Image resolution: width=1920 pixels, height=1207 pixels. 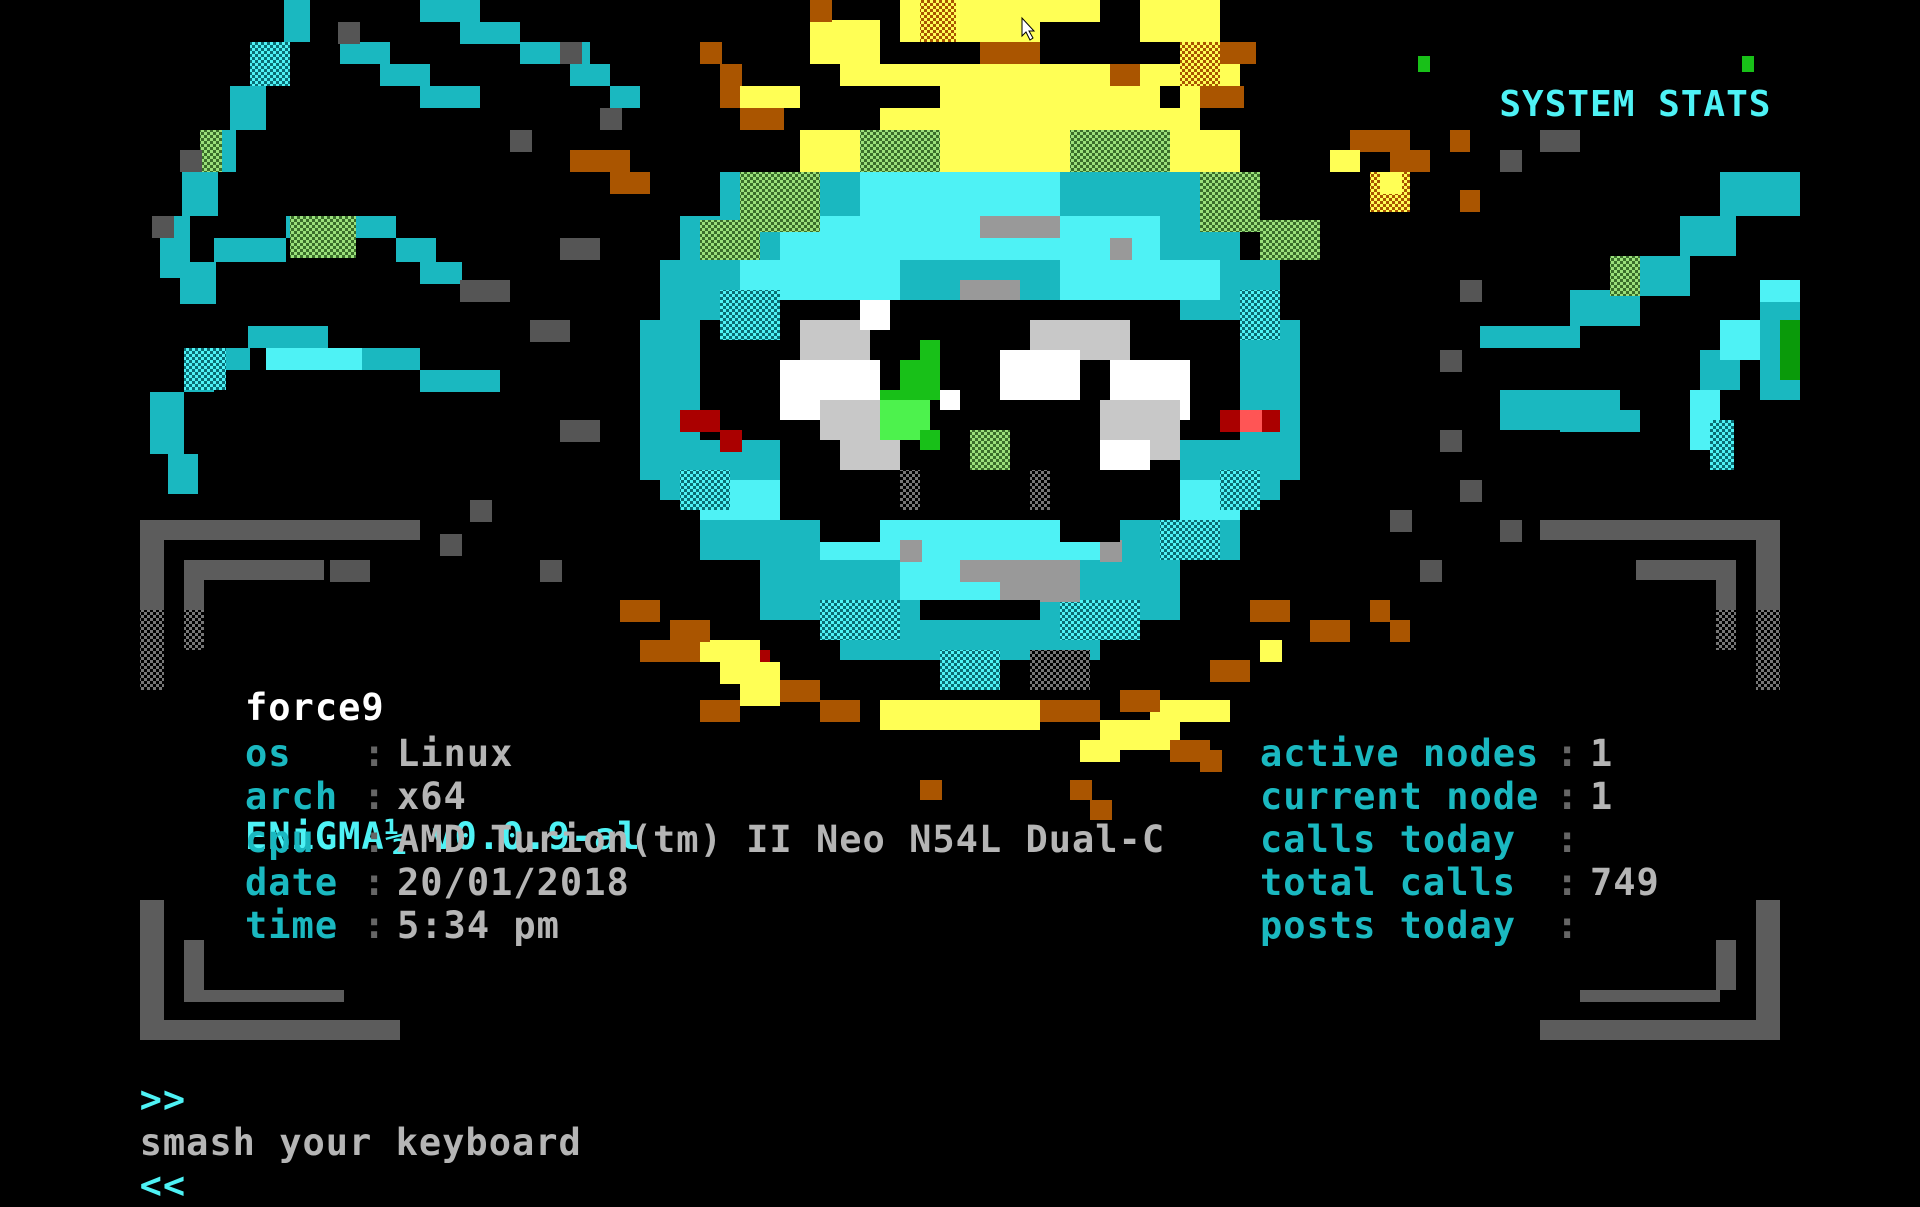 I want to click on prompt-text: smash your keyboard, so click(x=360, y=1142).